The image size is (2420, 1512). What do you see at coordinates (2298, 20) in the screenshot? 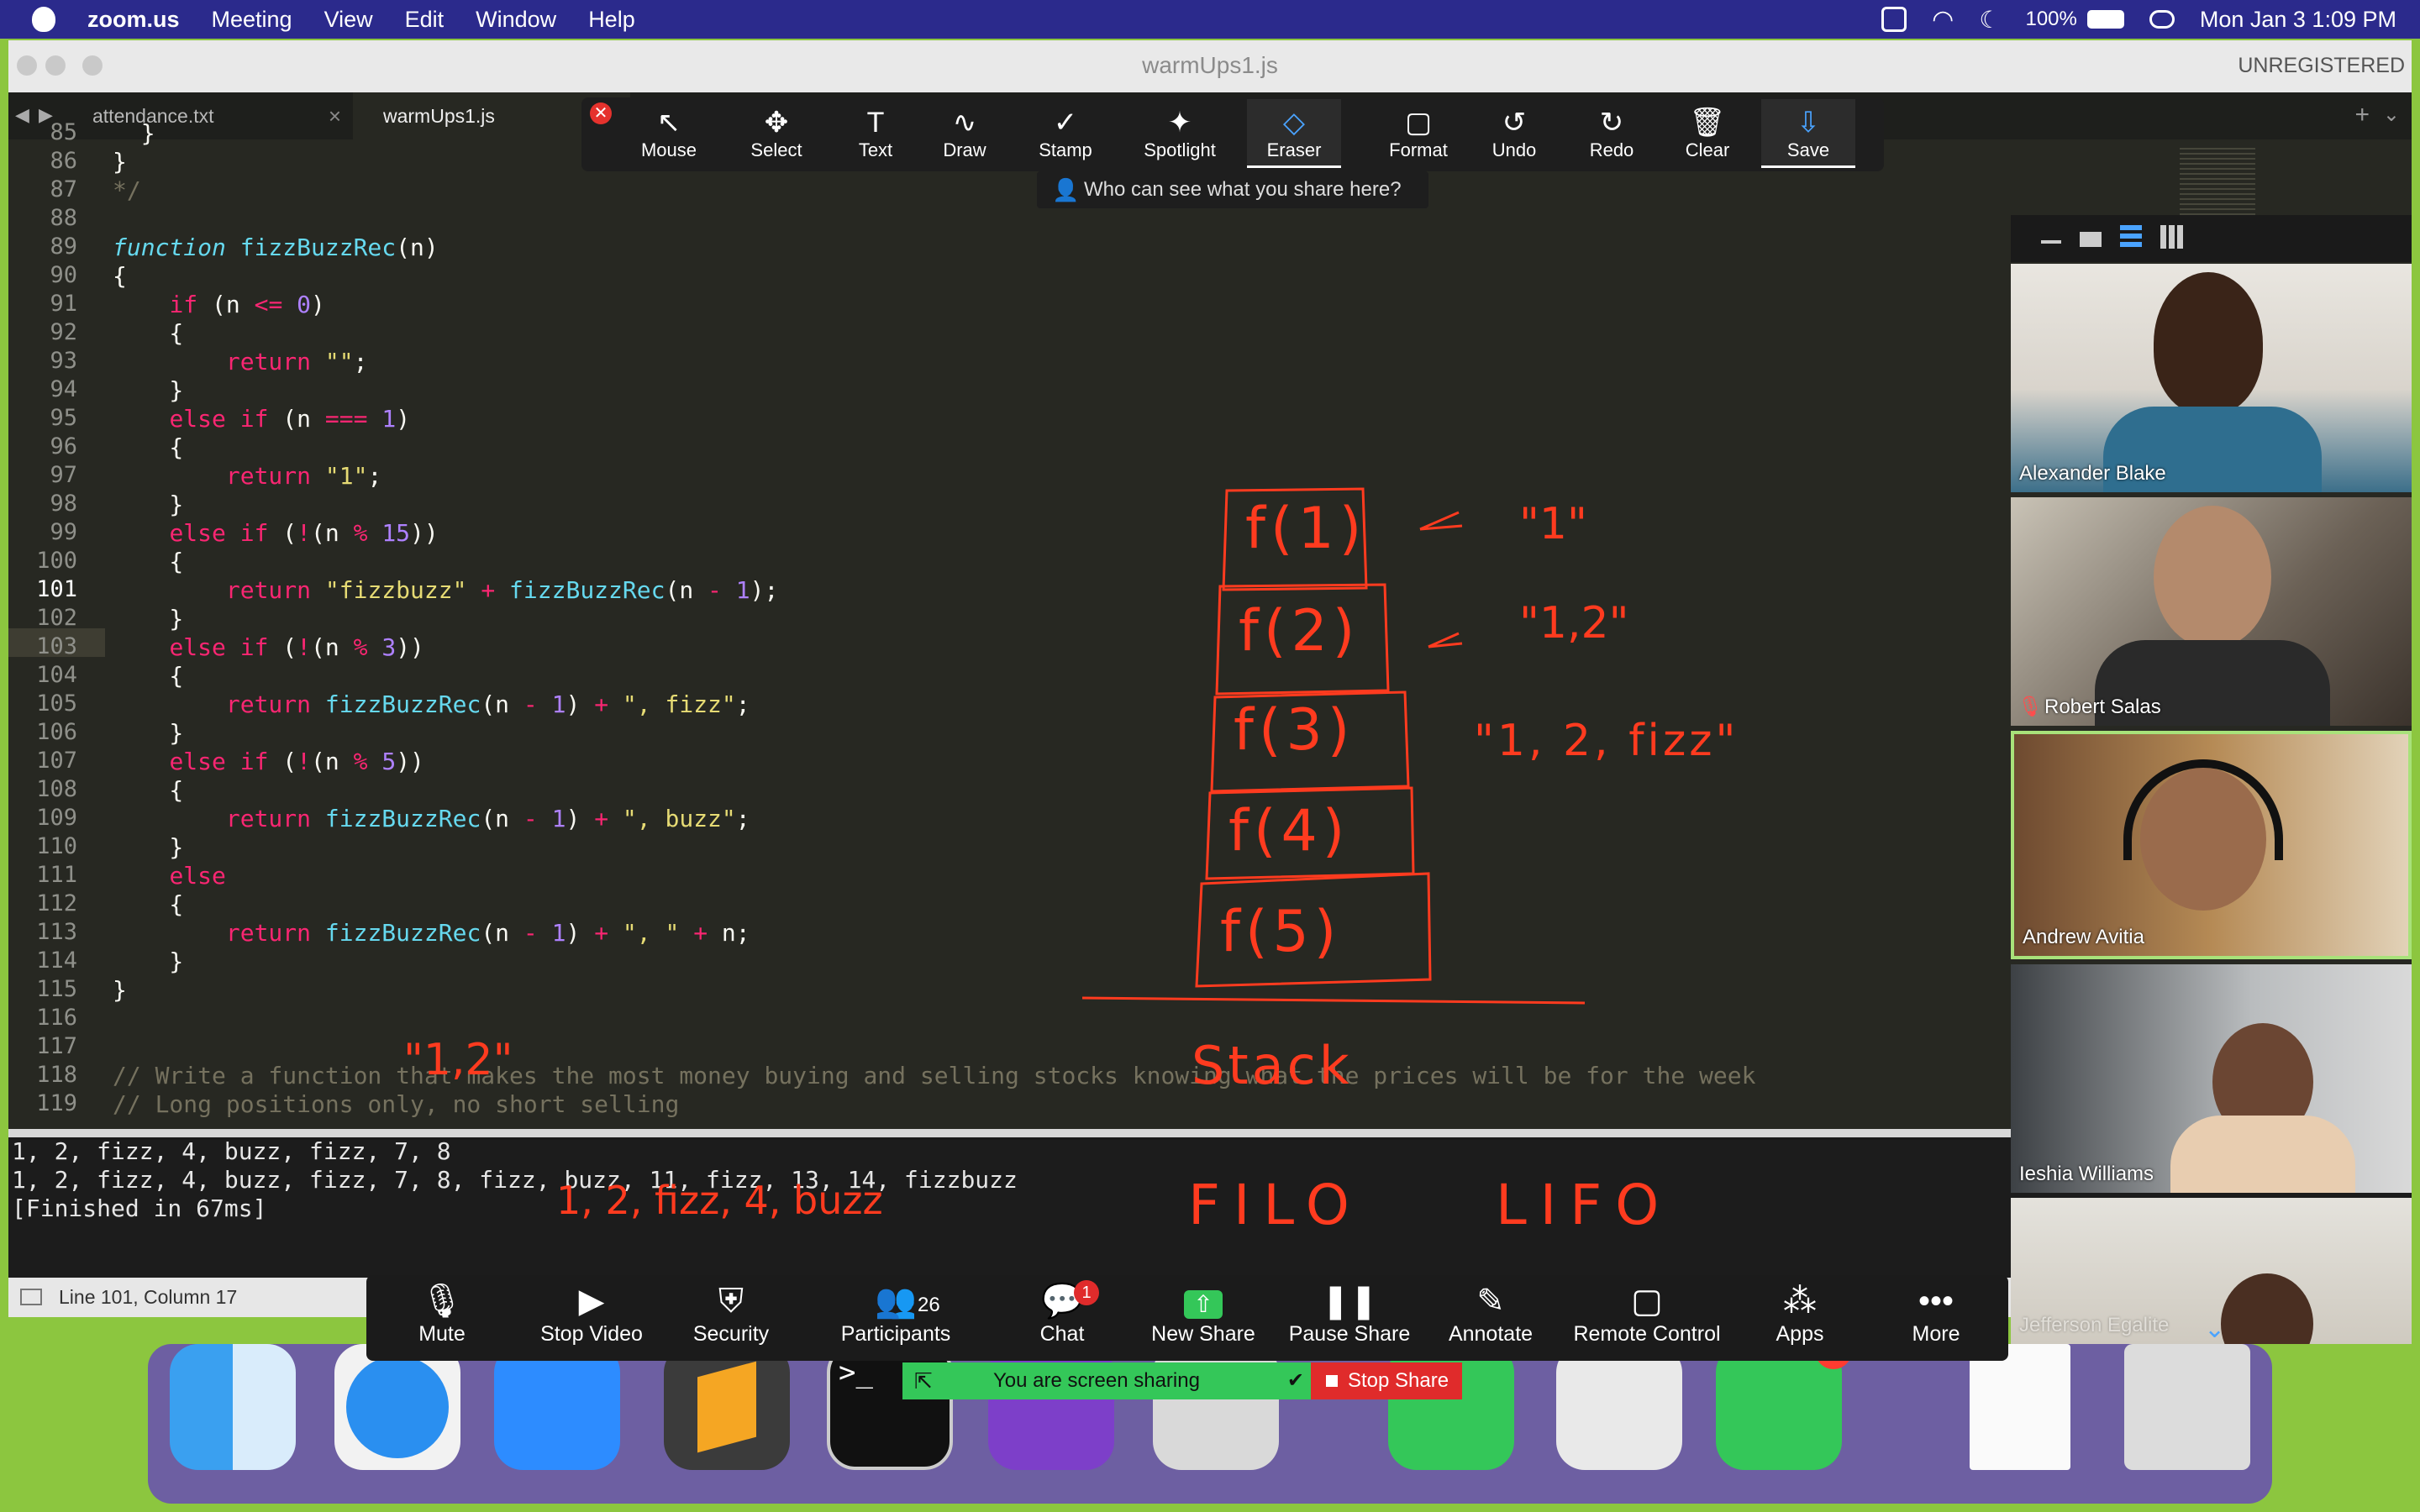
I see `menu-datetime: Mon Jan 3 1:09 PM` at bounding box center [2298, 20].